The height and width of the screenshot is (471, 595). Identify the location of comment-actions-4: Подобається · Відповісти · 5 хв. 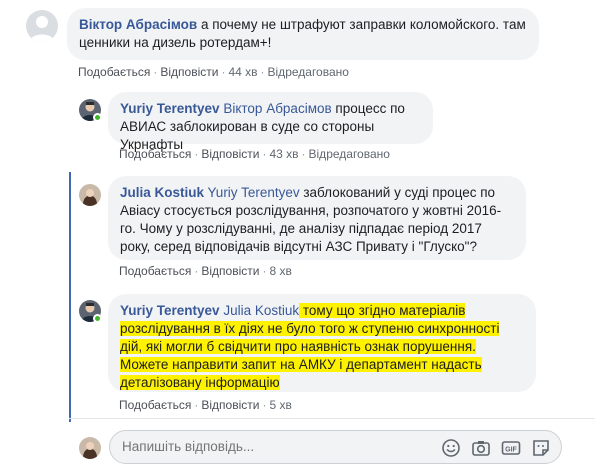
(205, 405).